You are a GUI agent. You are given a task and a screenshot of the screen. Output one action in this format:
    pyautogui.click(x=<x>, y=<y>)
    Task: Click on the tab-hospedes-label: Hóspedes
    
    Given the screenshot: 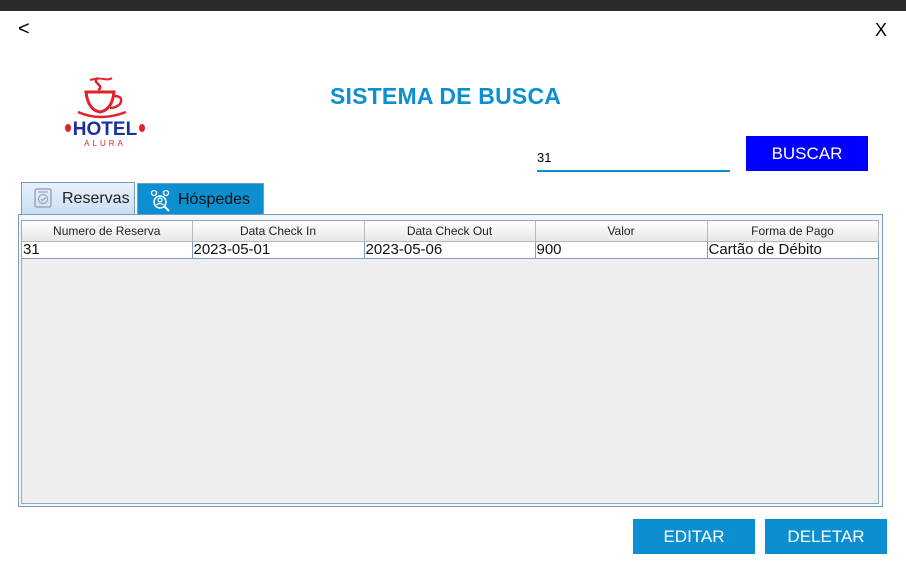 What is the action you would take?
    pyautogui.click(x=214, y=199)
    